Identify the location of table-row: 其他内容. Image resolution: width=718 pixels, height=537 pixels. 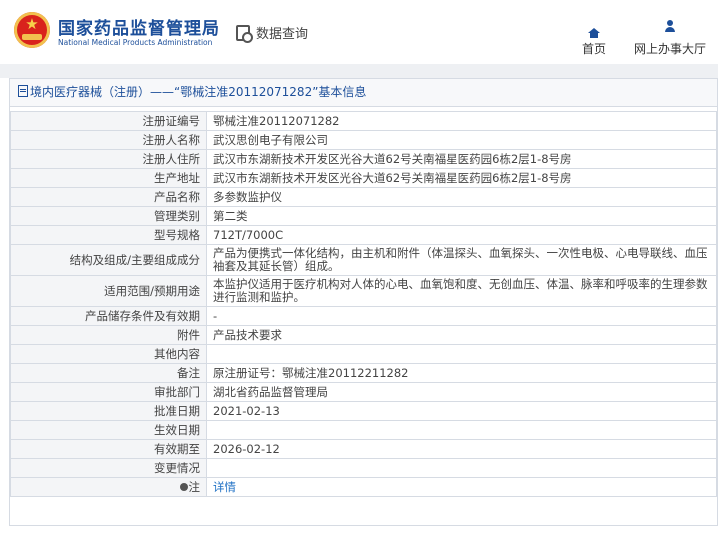
(363, 354).